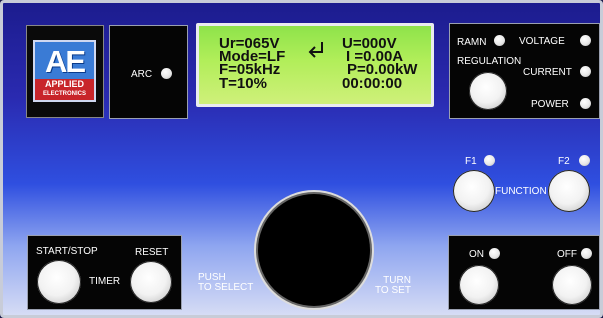 Image resolution: width=603 pixels, height=318 pixels. Describe the element at coordinates (585, 103) in the screenshot. I see `power-led-indicator` at that location.